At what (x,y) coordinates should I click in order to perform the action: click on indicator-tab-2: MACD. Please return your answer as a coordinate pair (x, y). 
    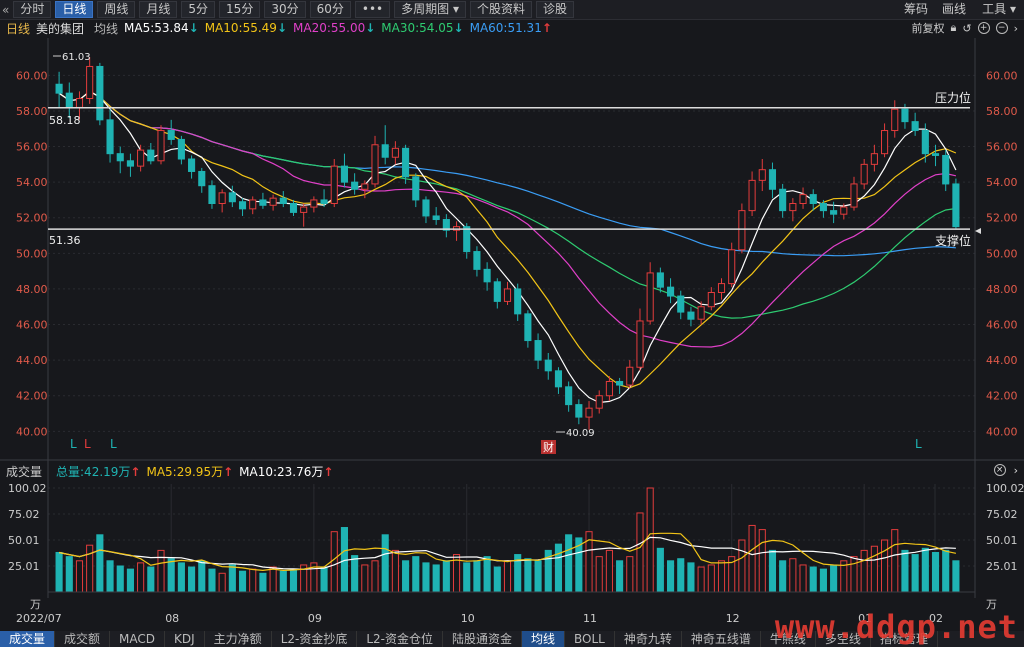
    Looking at the image, I should click on (138, 639).